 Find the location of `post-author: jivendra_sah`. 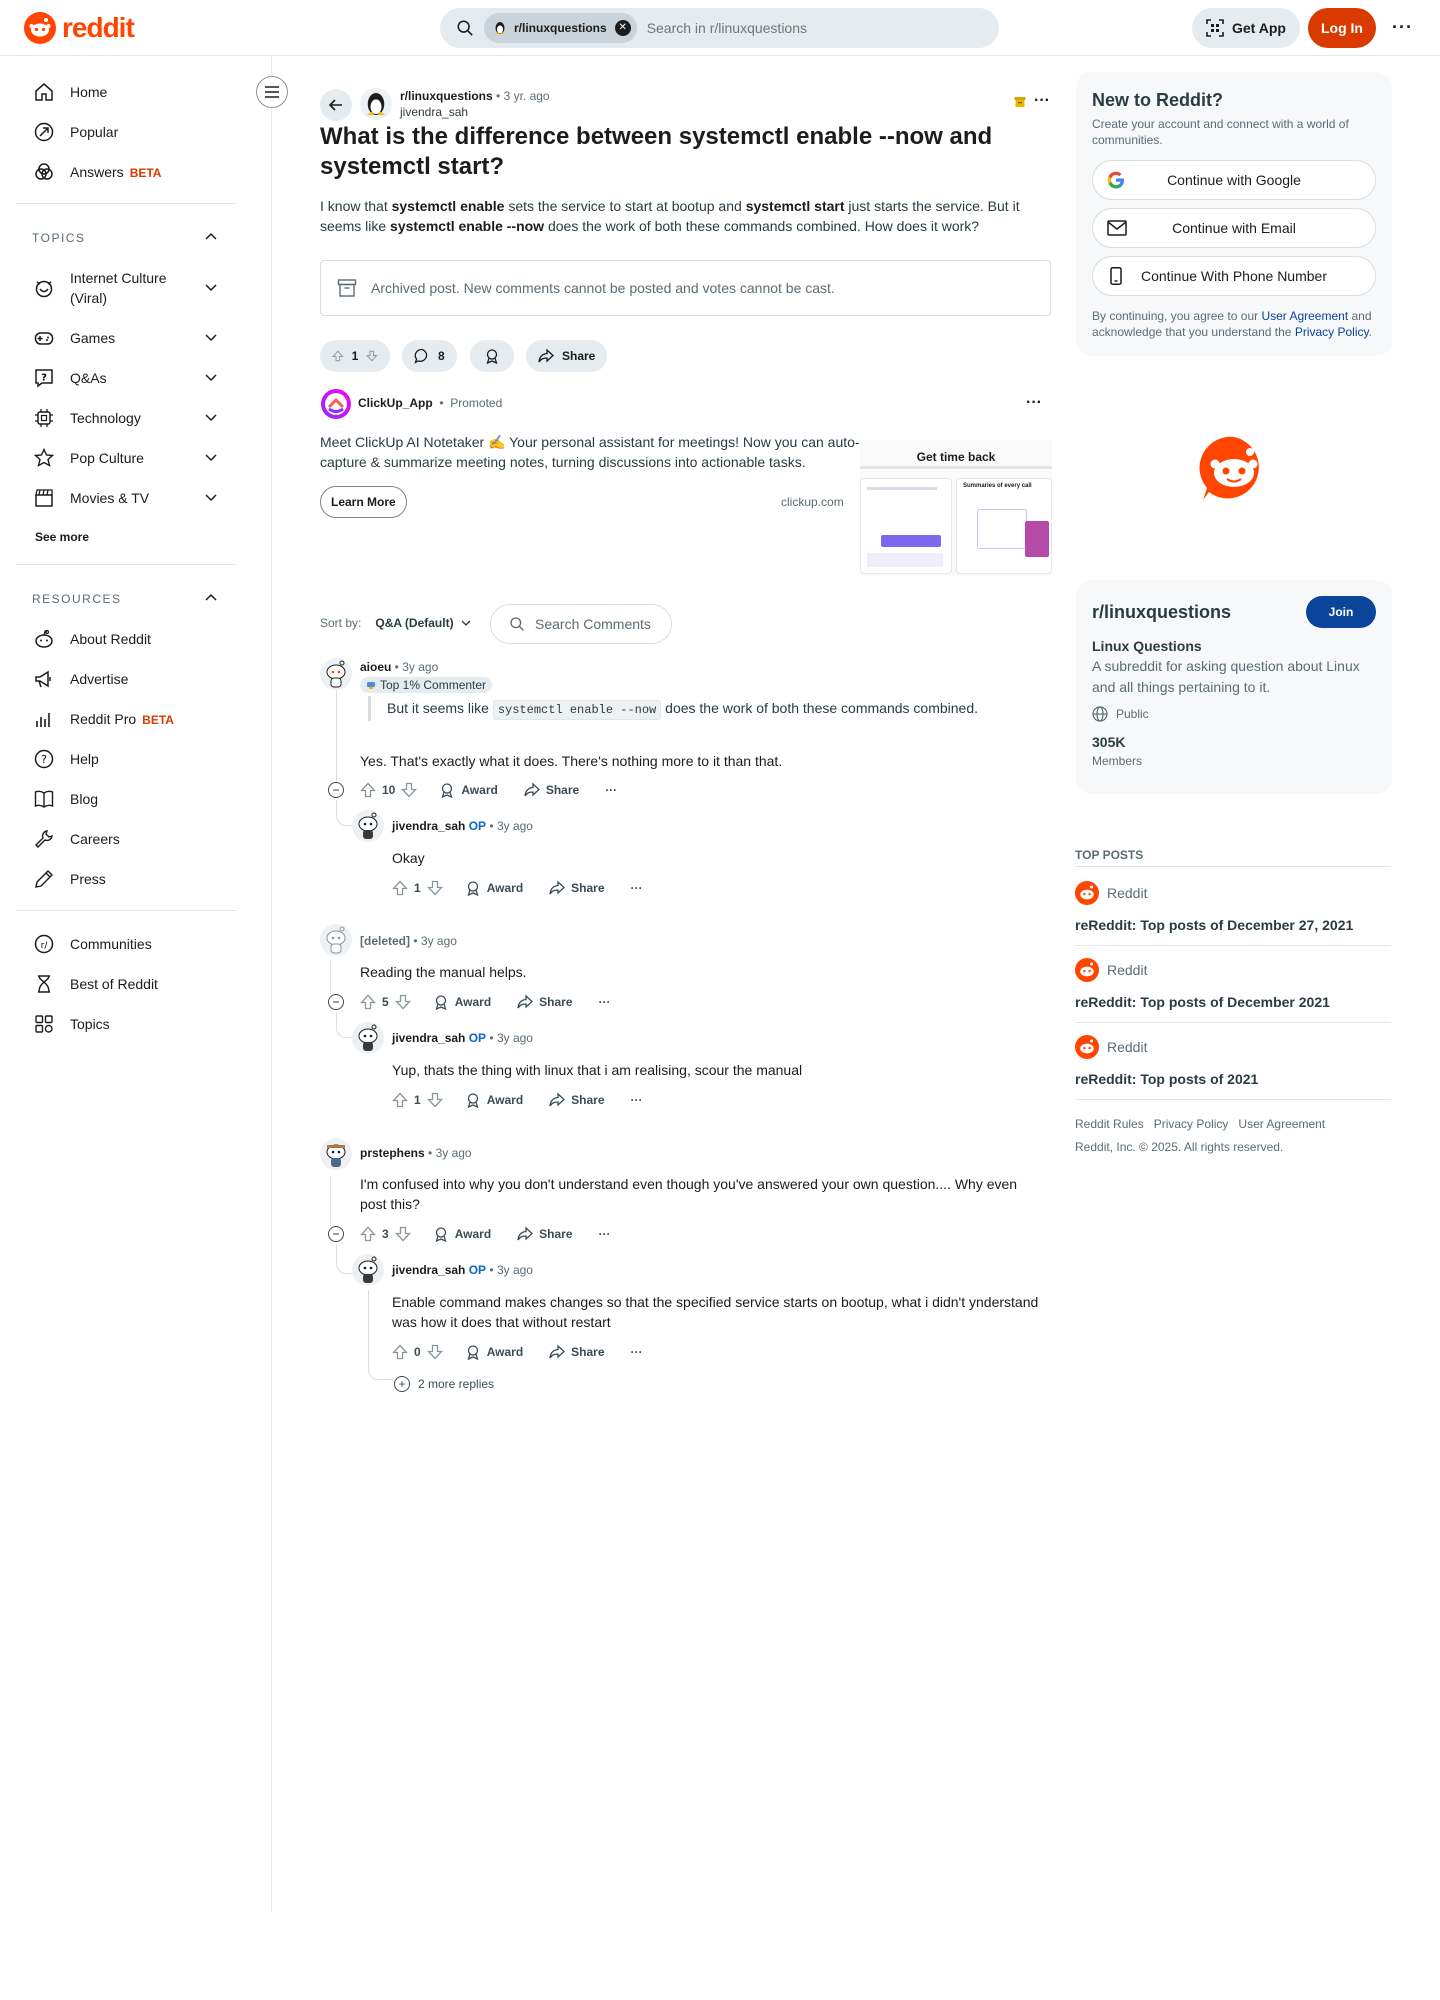

post-author: jivendra_sah is located at coordinates (434, 112).